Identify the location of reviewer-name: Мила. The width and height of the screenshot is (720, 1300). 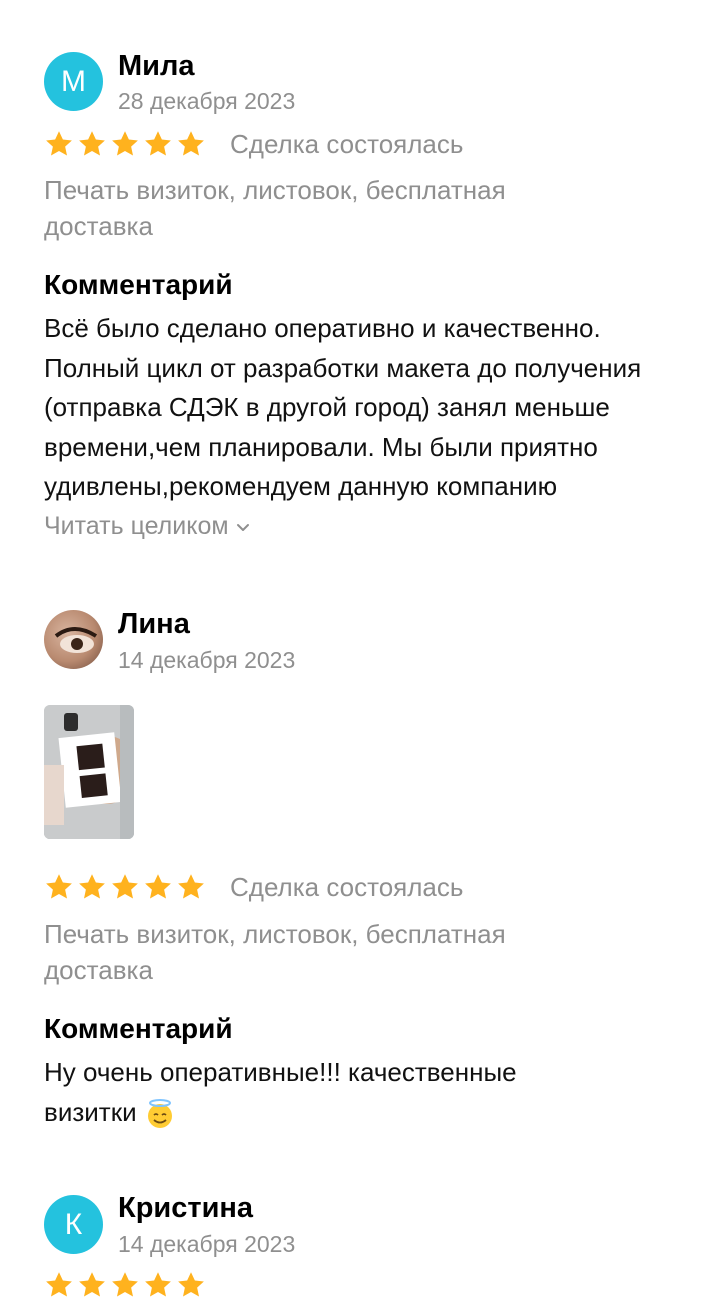
(156, 66).